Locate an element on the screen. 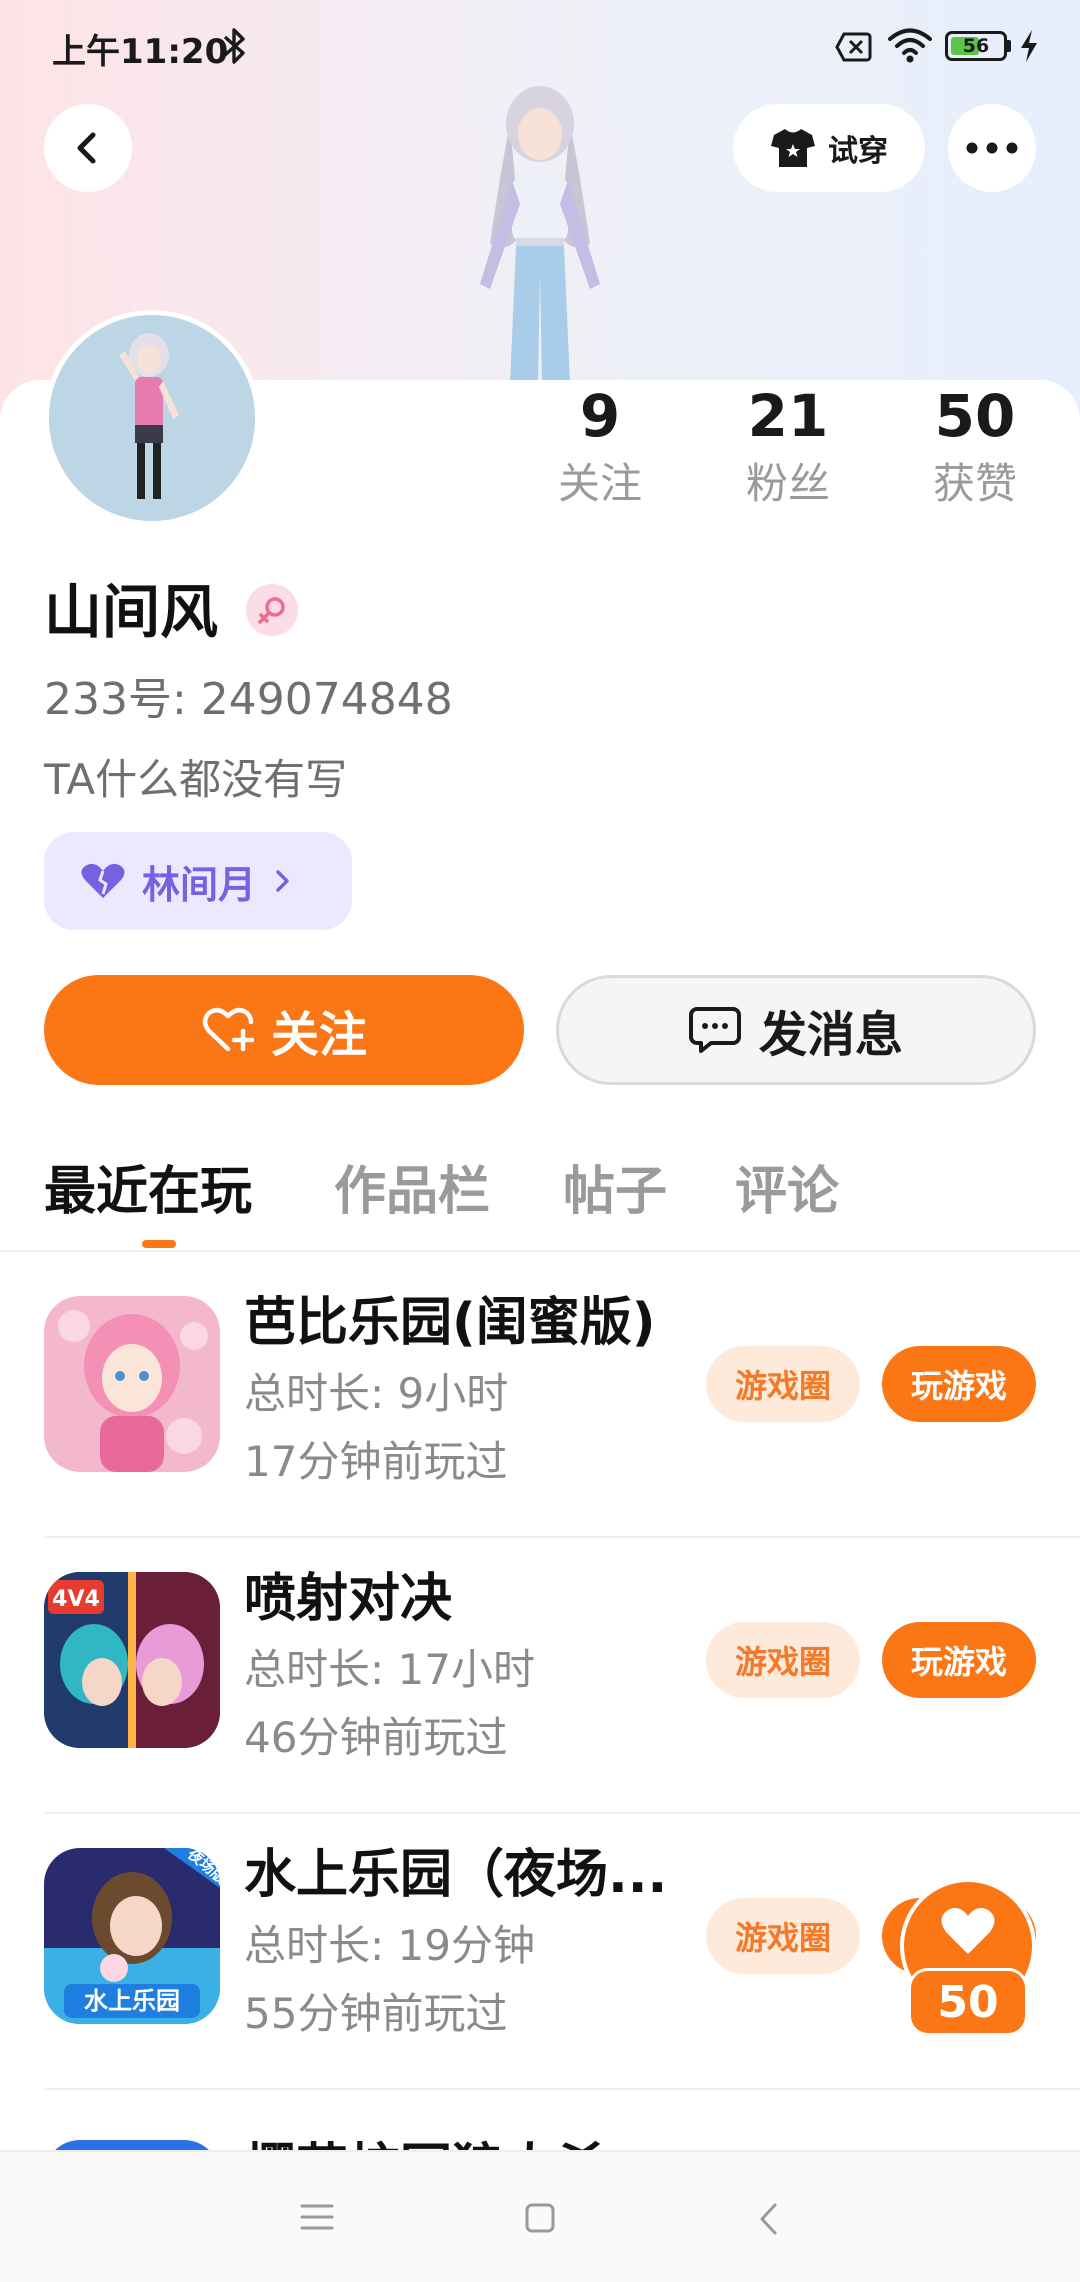  tabs-divider is located at coordinates (540, 1251).